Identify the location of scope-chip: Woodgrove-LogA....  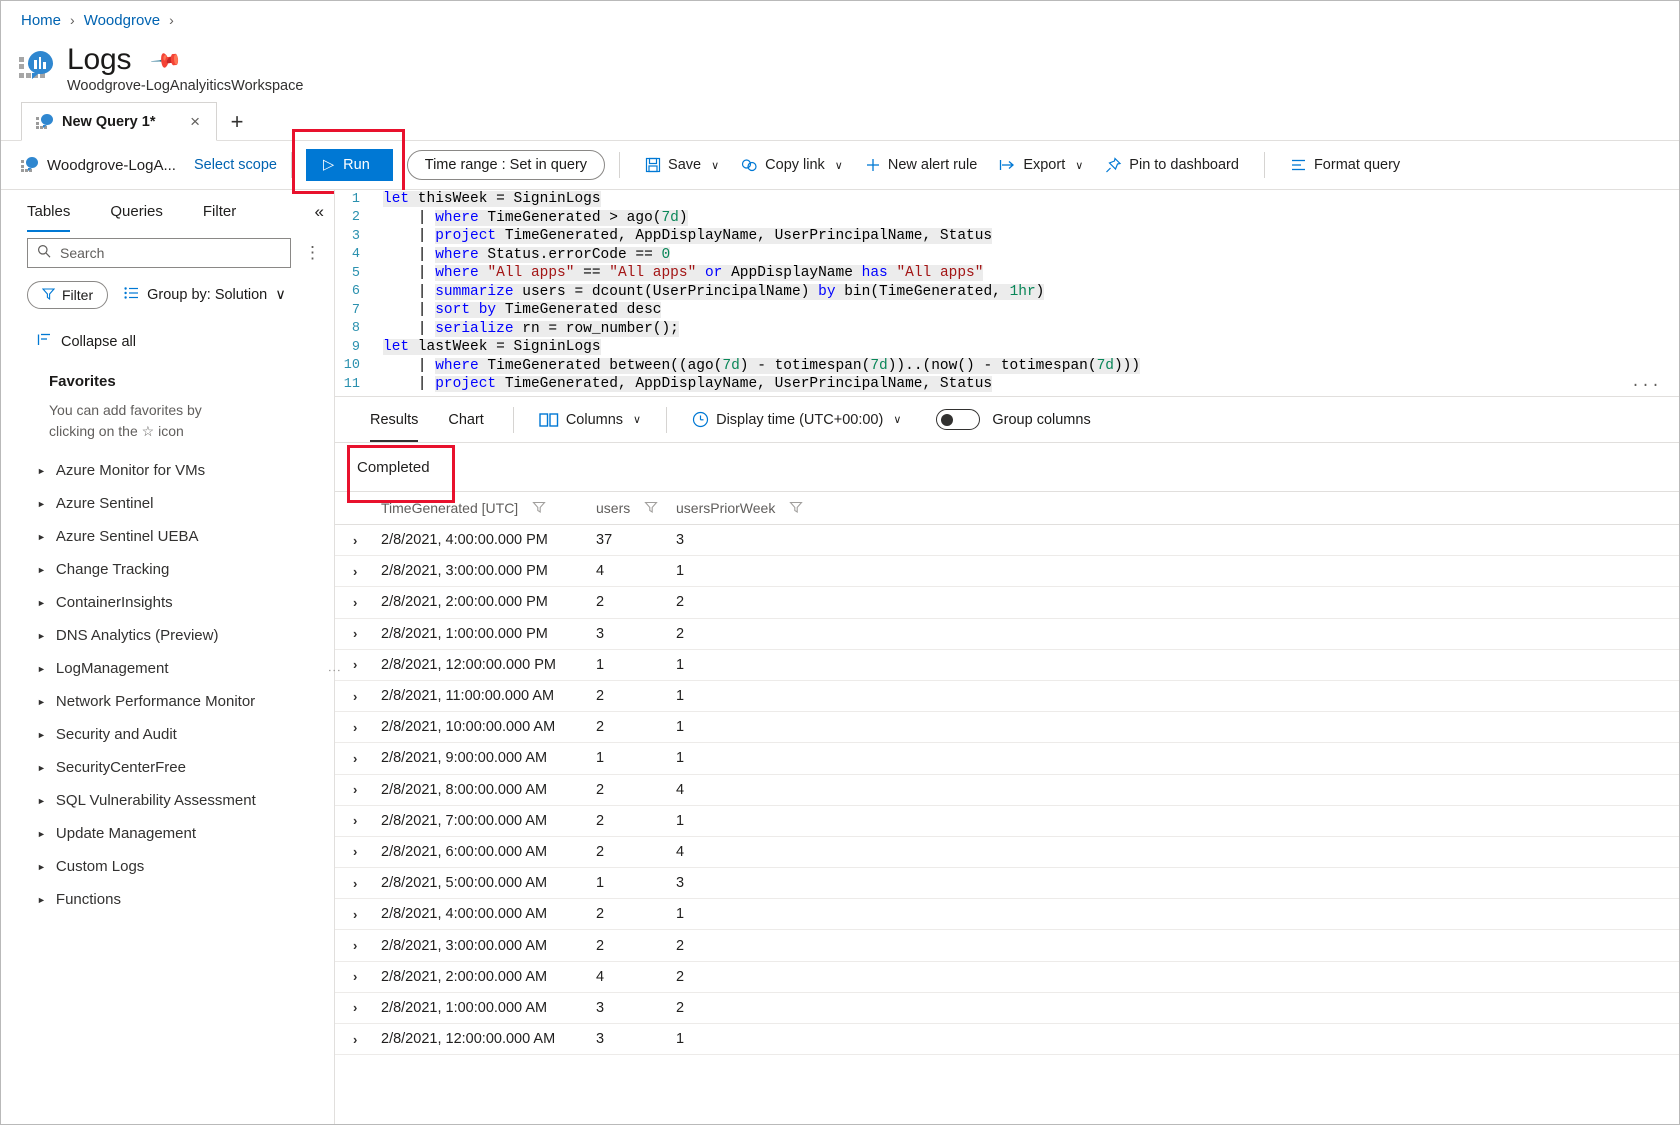
(98, 165).